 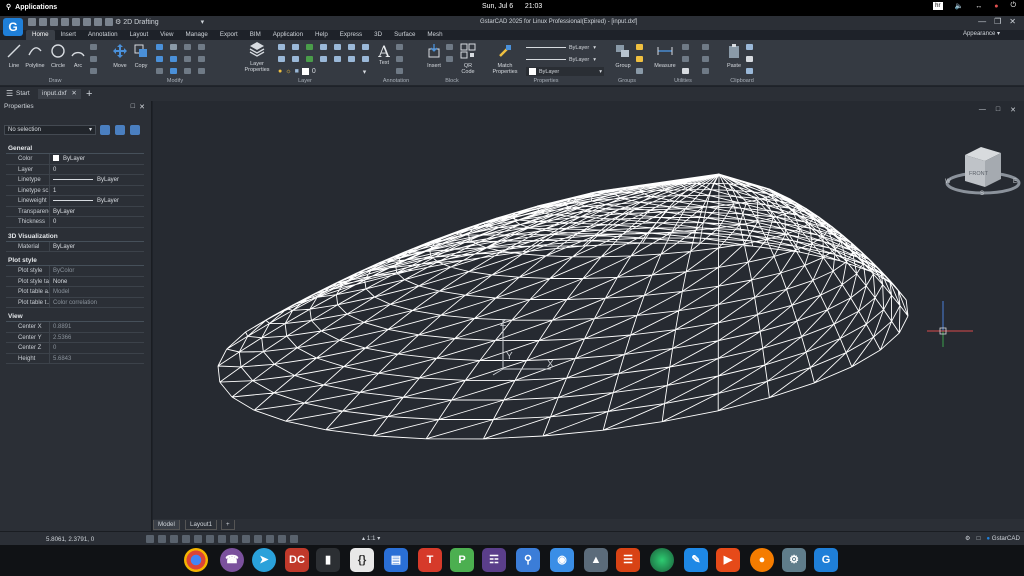 I want to click on clock: Sun, Jul 6 21:03, so click(x=512, y=6).